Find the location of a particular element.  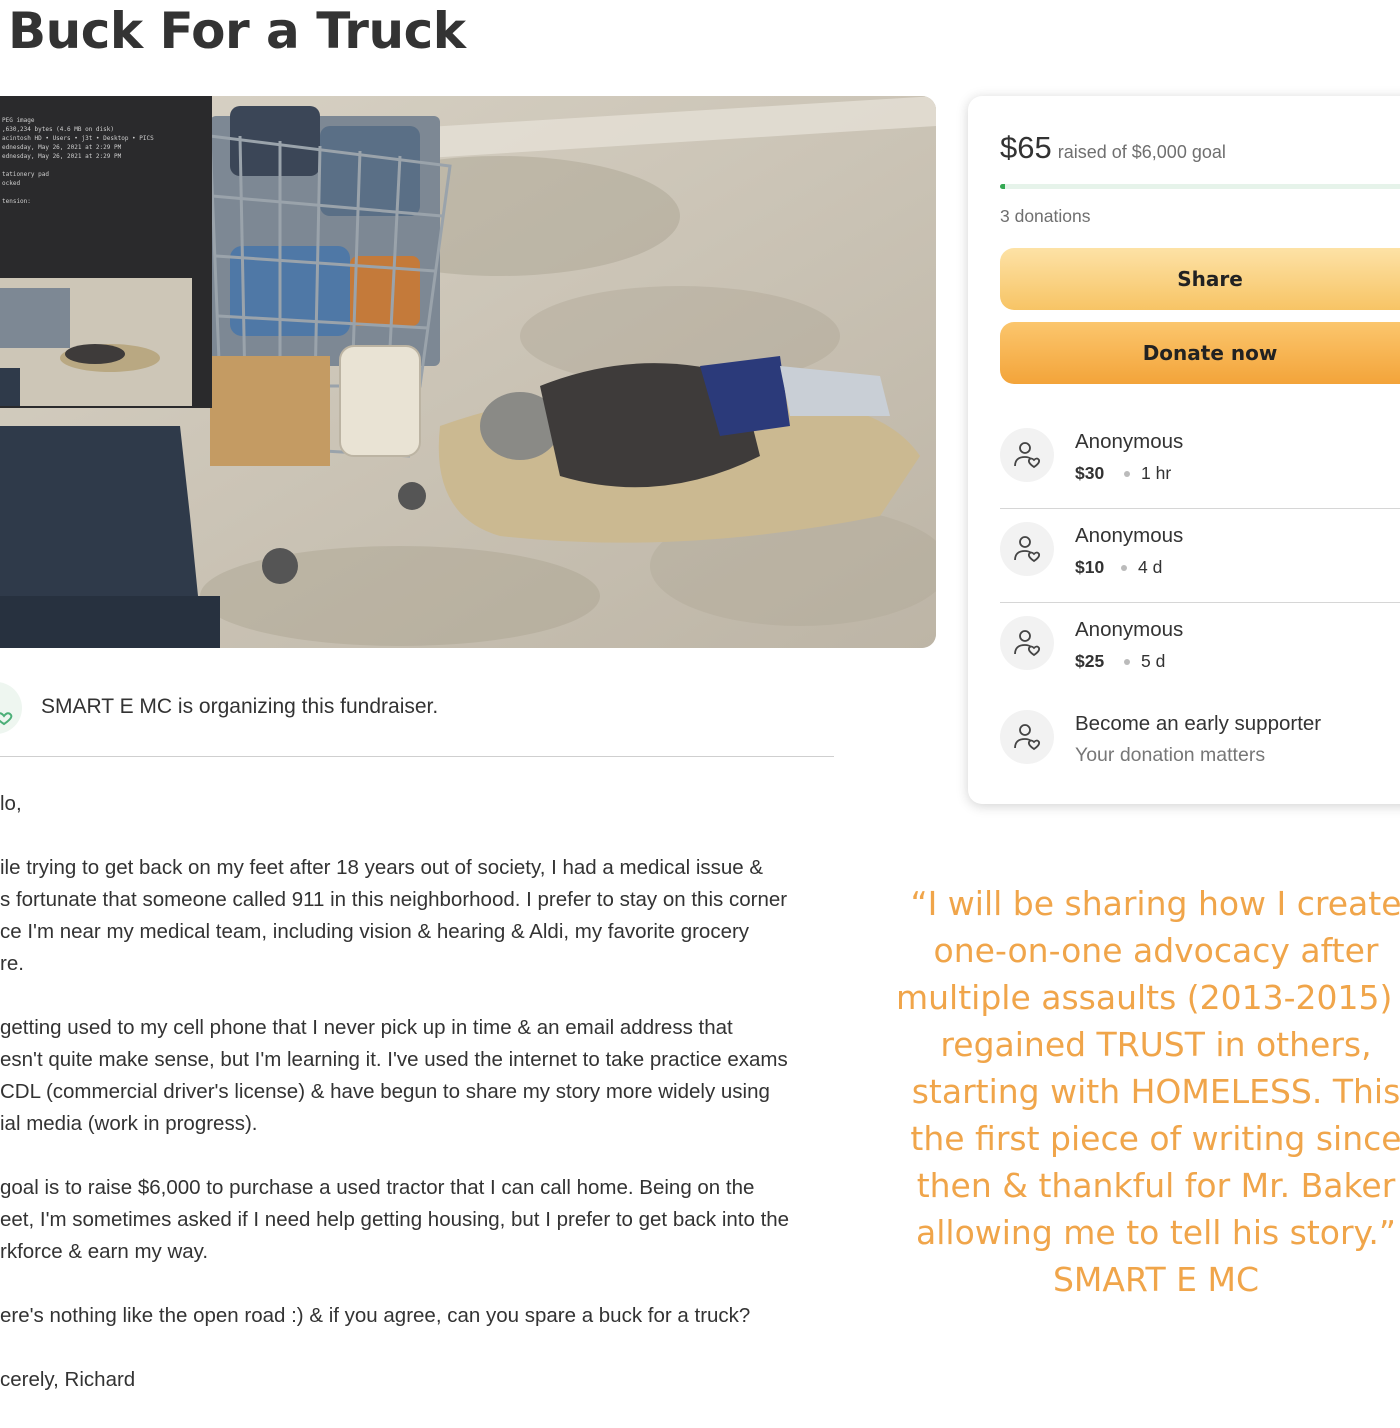

quote-line: starting with HOMELESS. This is located at coordinates (1155, 1091).